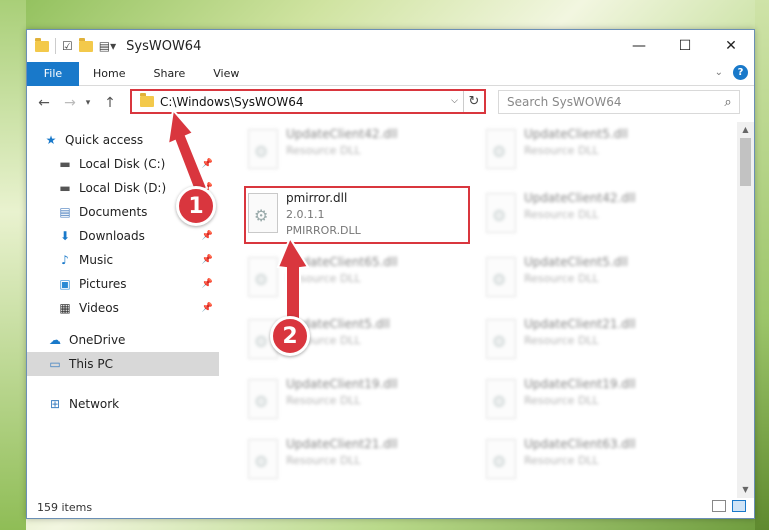 This screenshot has height=530, width=769. What do you see at coordinates (65, 236) in the screenshot?
I see `downloads-icon: ⬇` at bounding box center [65, 236].